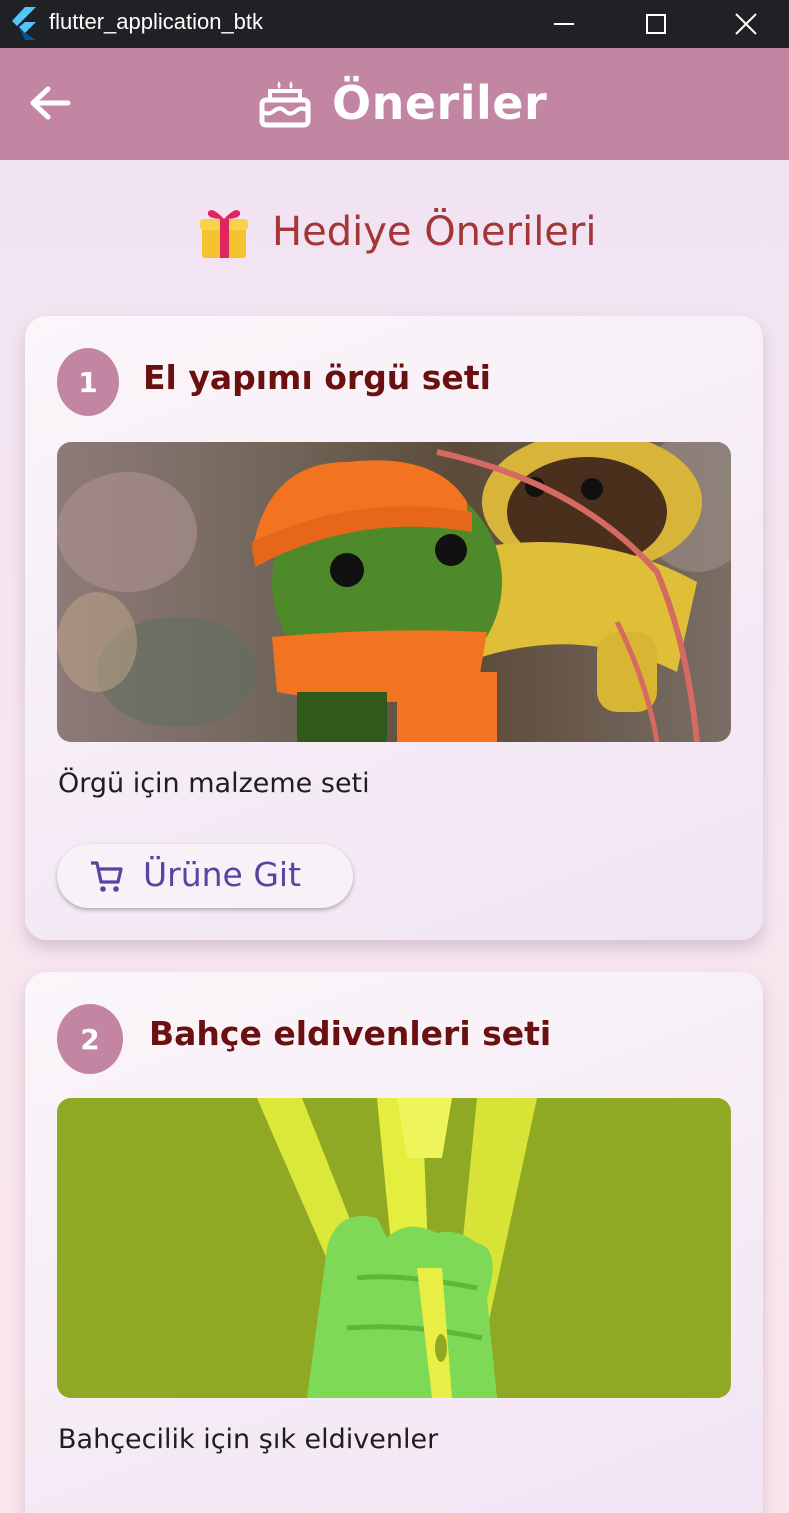 The image size is (789, 1513). I want to click on minimize-icon, so click(564, 24).